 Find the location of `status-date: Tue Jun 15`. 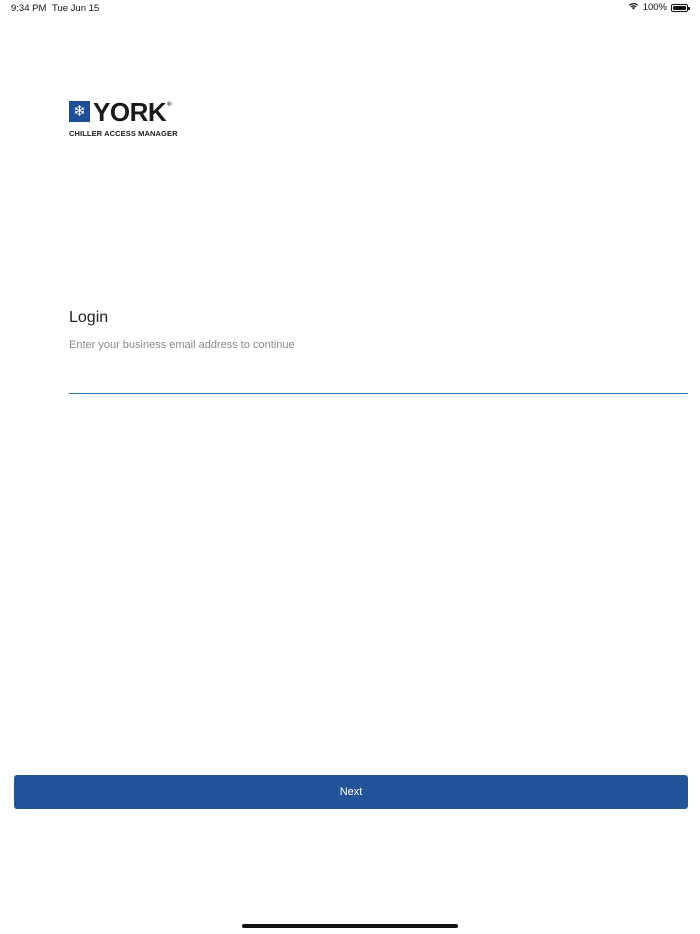

status-date: Tue Jun 15 is located at coordinates (76, 8).